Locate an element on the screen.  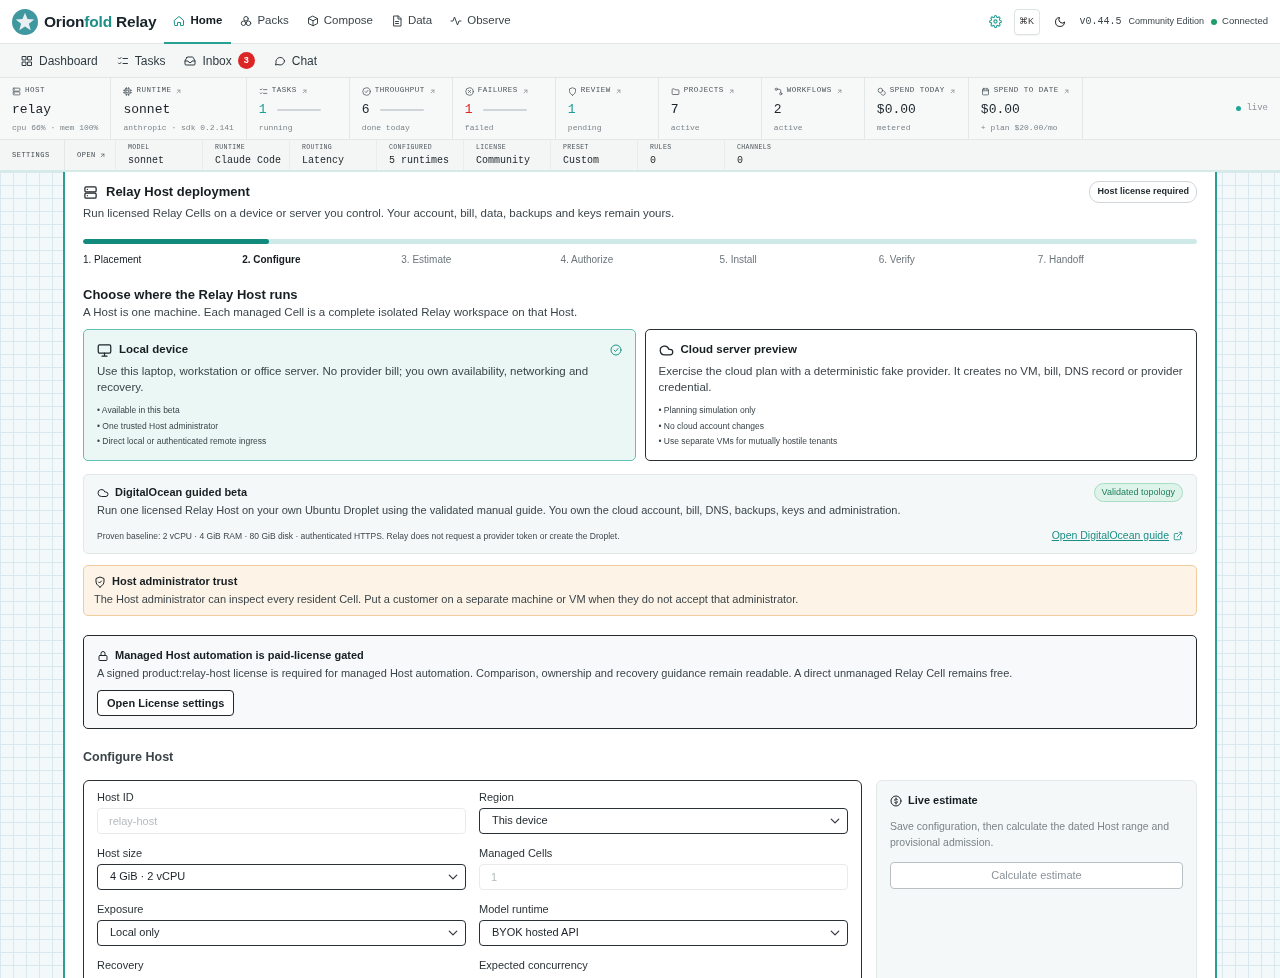
panel-text: The Host administrator can inspect every resident Cell. Put a customer on a separate machine or VM when they do not accept that administrator. is located at coordinates (447, 599).